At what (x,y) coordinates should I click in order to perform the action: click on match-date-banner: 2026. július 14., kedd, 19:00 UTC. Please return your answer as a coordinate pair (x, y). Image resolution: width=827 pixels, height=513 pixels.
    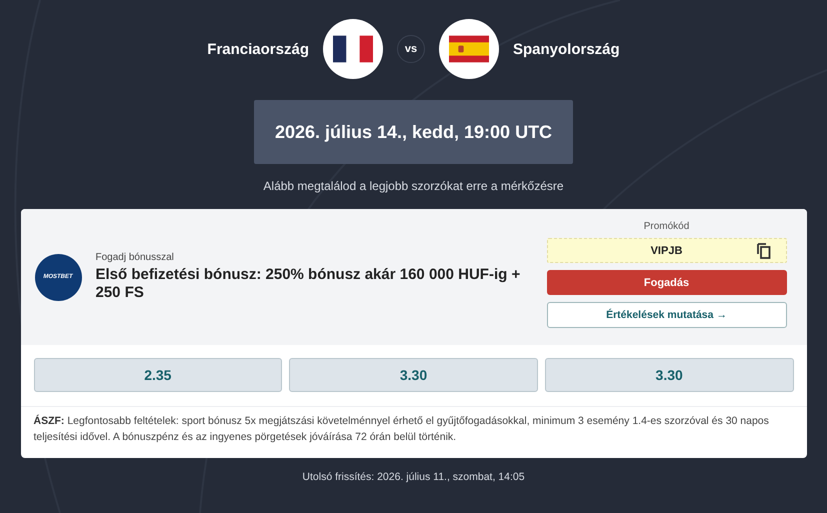
    Looking at the image, I should click on (413, 132).